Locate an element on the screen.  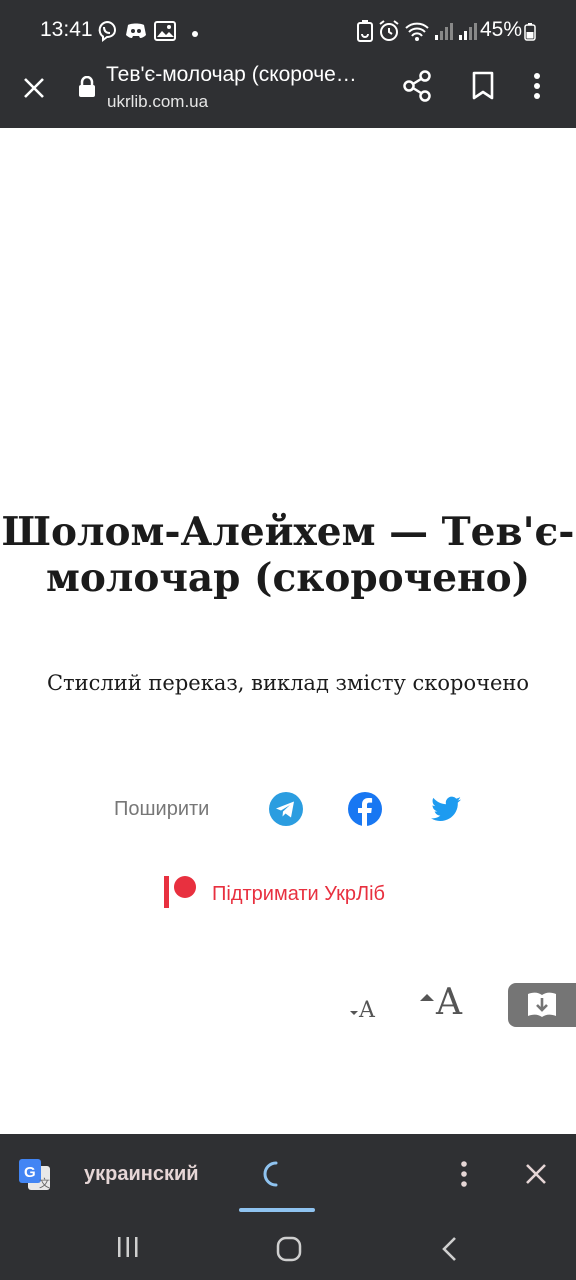
share-button is located at coordinates (417, 88).